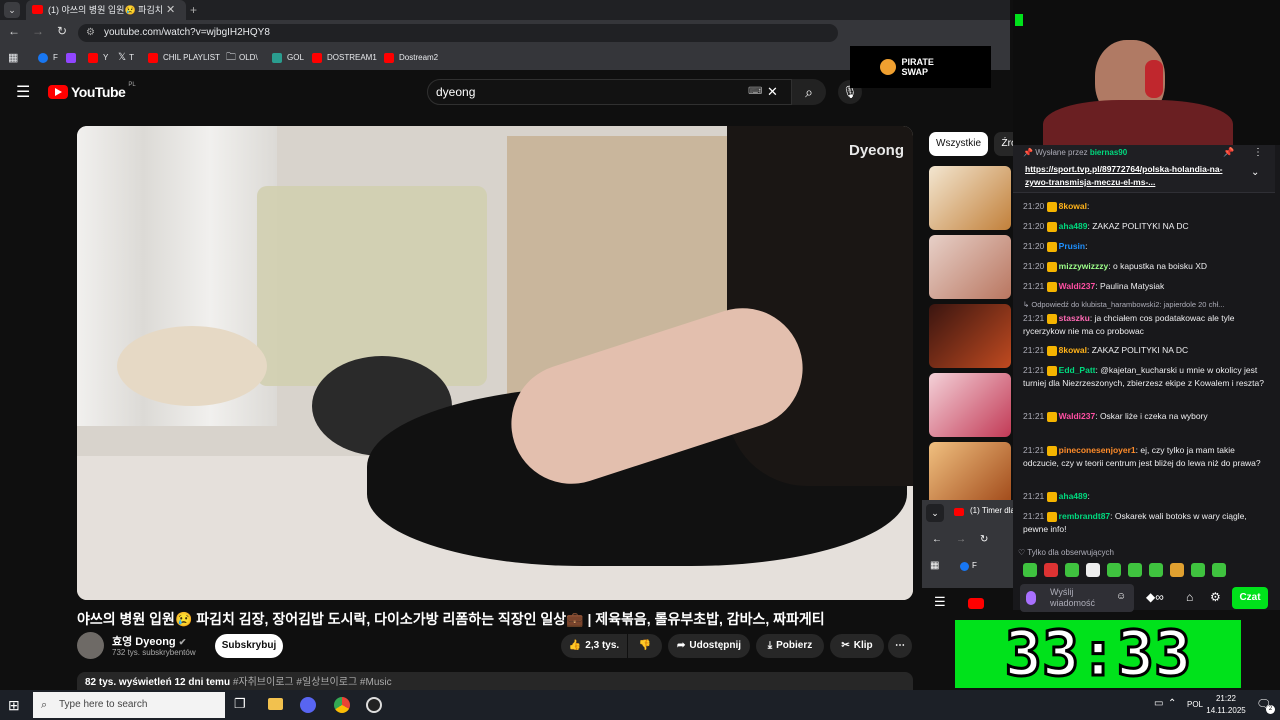 This screenshot has width=1280, height=720. What do you see at coordinates (1097, 450) in the screenshot?
I see `chat-username: pineconesenjoyer1` at bounding box center [1097, 450].